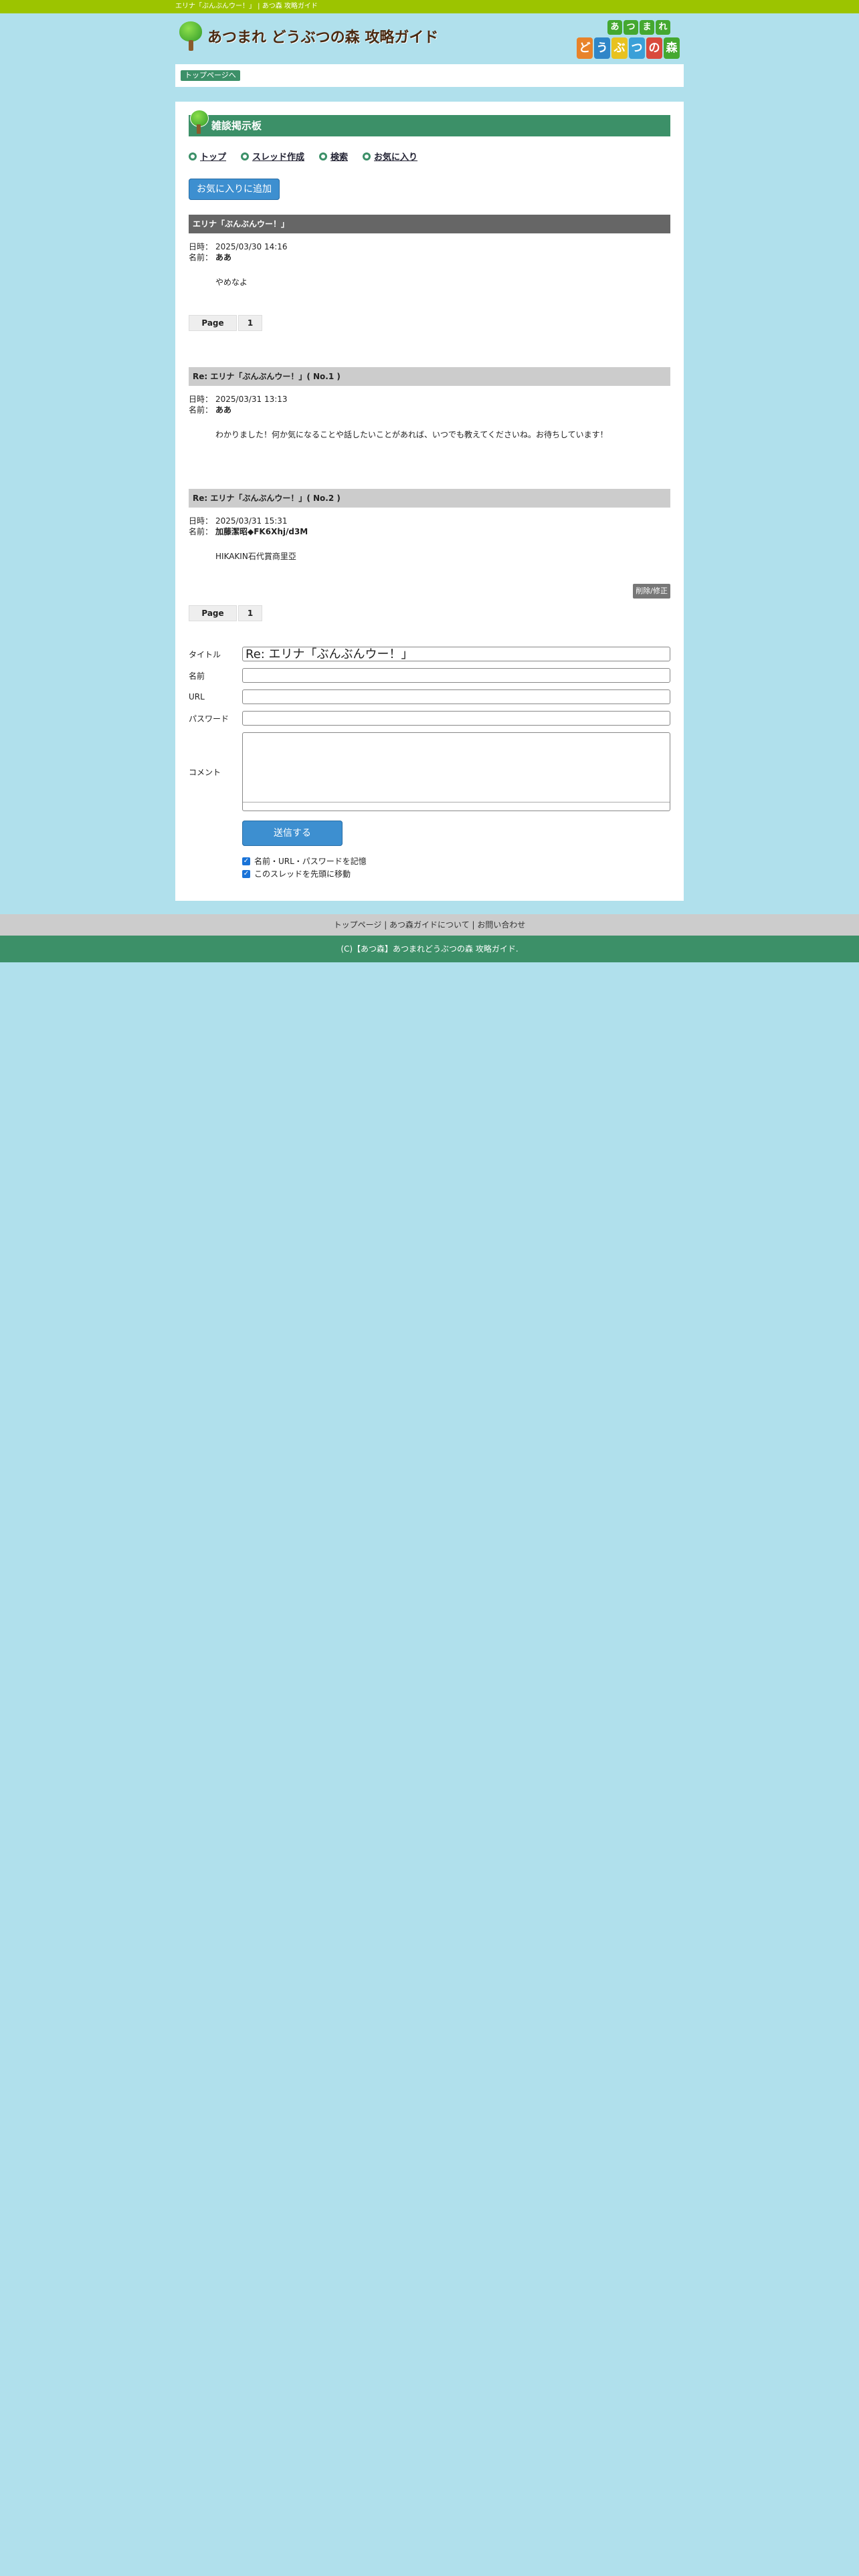 This screenshot has height=2576, width=859. Describe the element at coordinates (237, 126) in the screenshot. I see `board-title: 雑談掲示板` at that location.